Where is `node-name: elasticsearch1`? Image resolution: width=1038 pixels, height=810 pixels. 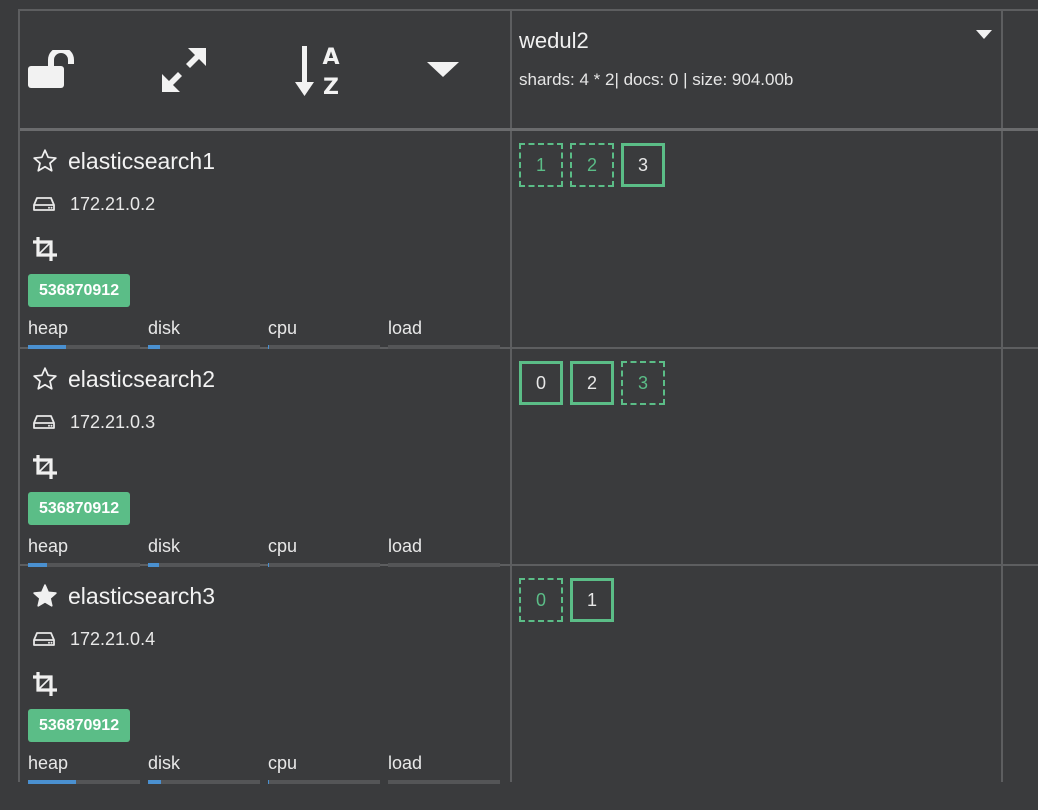
node-name: elasticsearch1 is located at coordinates (141, 161).